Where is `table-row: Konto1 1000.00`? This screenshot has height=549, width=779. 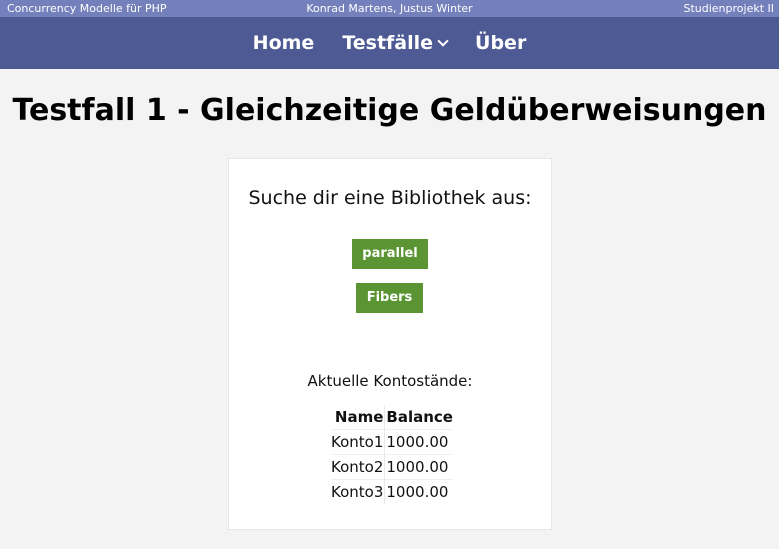 table-row: Konto1 1000.00 is located at coordinates (392, 442).